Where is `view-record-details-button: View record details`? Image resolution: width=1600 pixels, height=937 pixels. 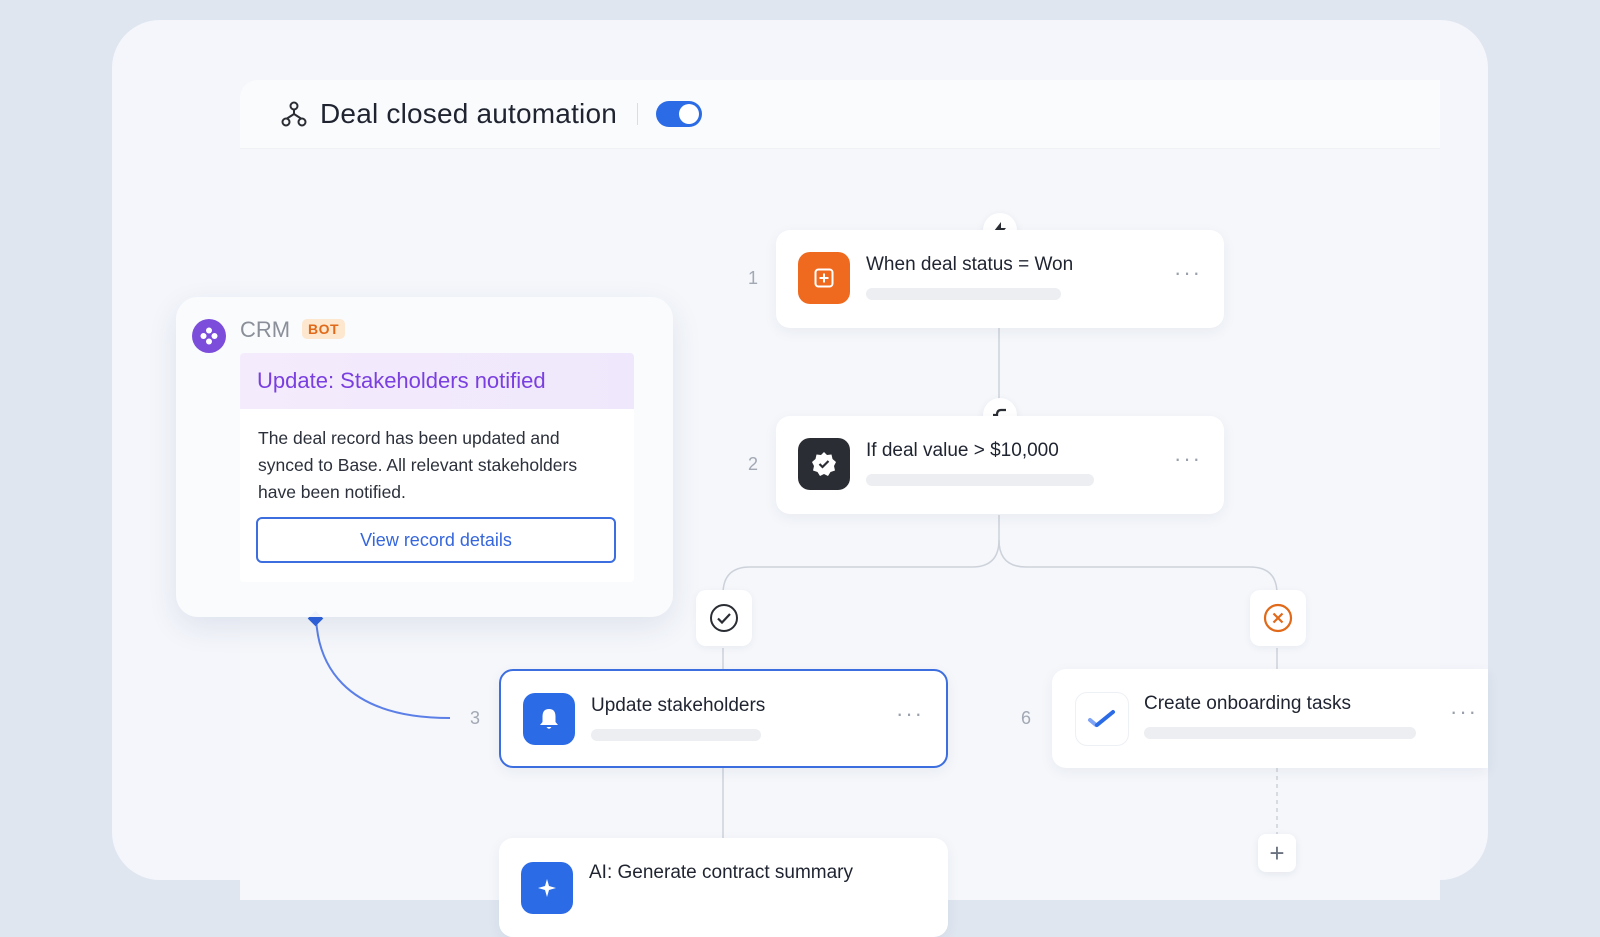 view-record-details-button: View record details is located at coordinates (436, 540).